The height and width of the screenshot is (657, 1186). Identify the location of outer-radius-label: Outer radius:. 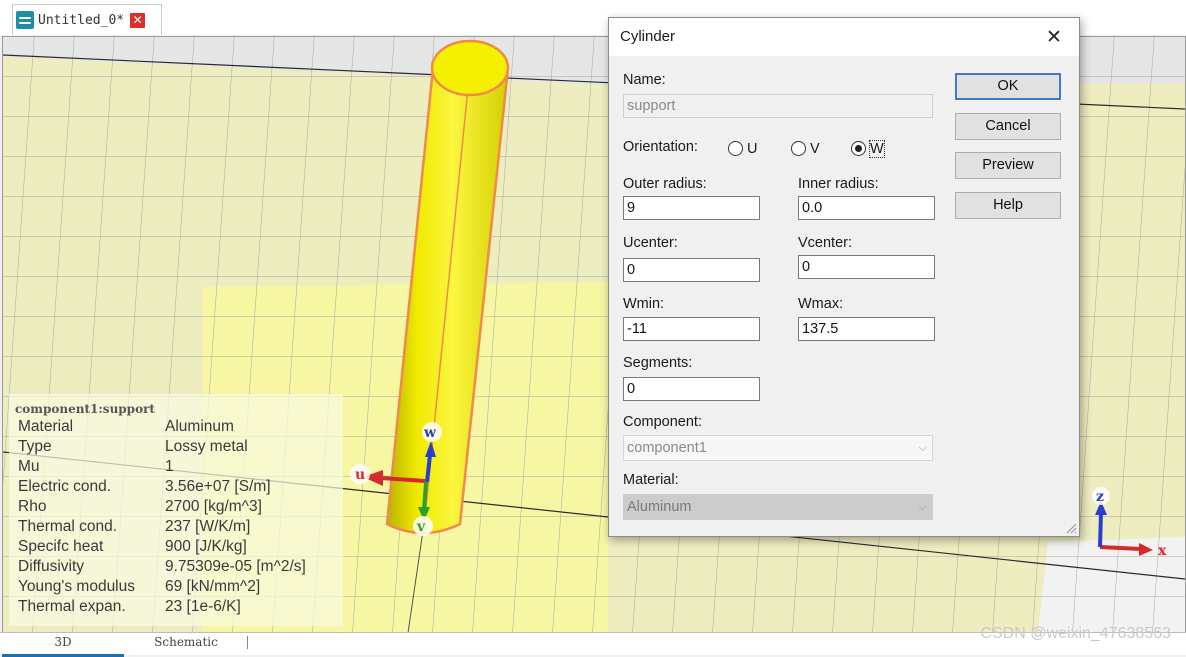
(665, 184).